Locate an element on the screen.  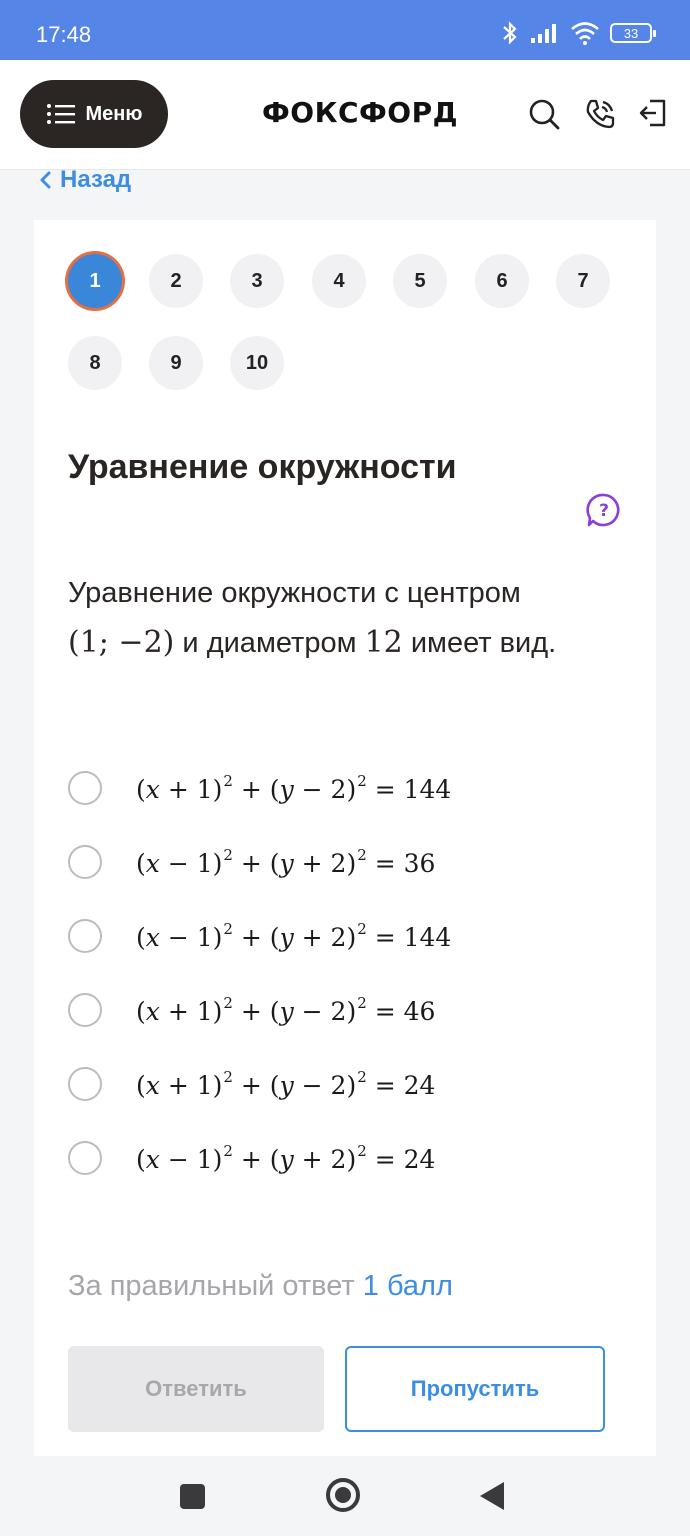
battery-level: 33 is located at coordinates (631, 33).